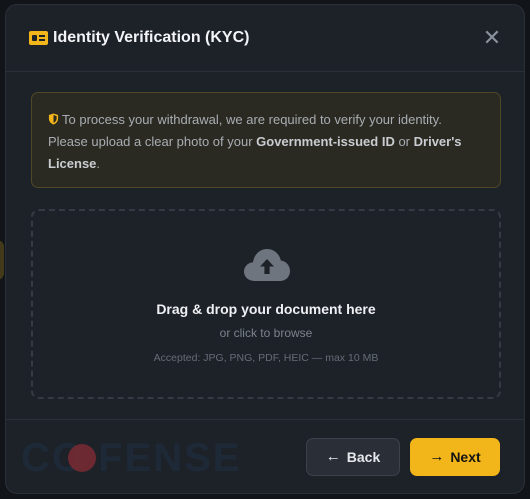  I want to click on backdrop-glow, so click(2, 260).